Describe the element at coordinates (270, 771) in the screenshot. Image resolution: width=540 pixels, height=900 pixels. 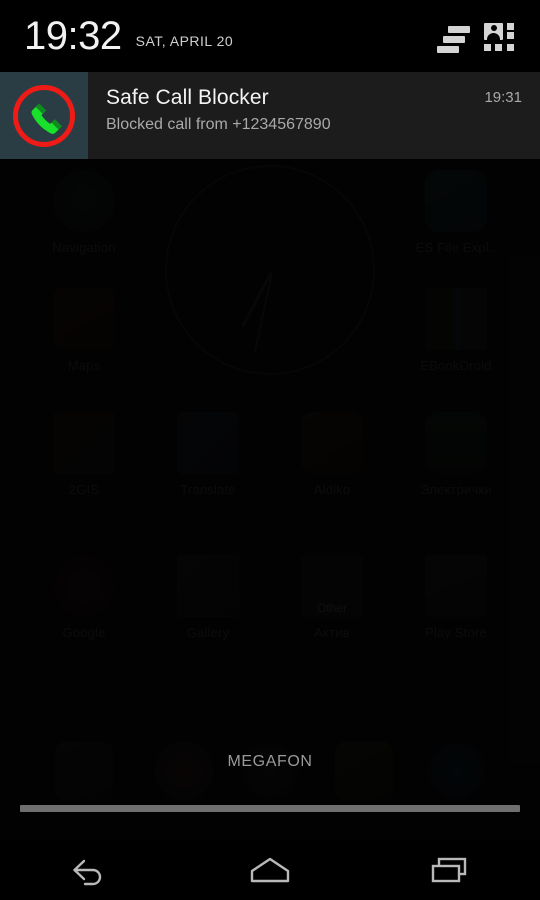
I see `app-drawer-icon` at that location.